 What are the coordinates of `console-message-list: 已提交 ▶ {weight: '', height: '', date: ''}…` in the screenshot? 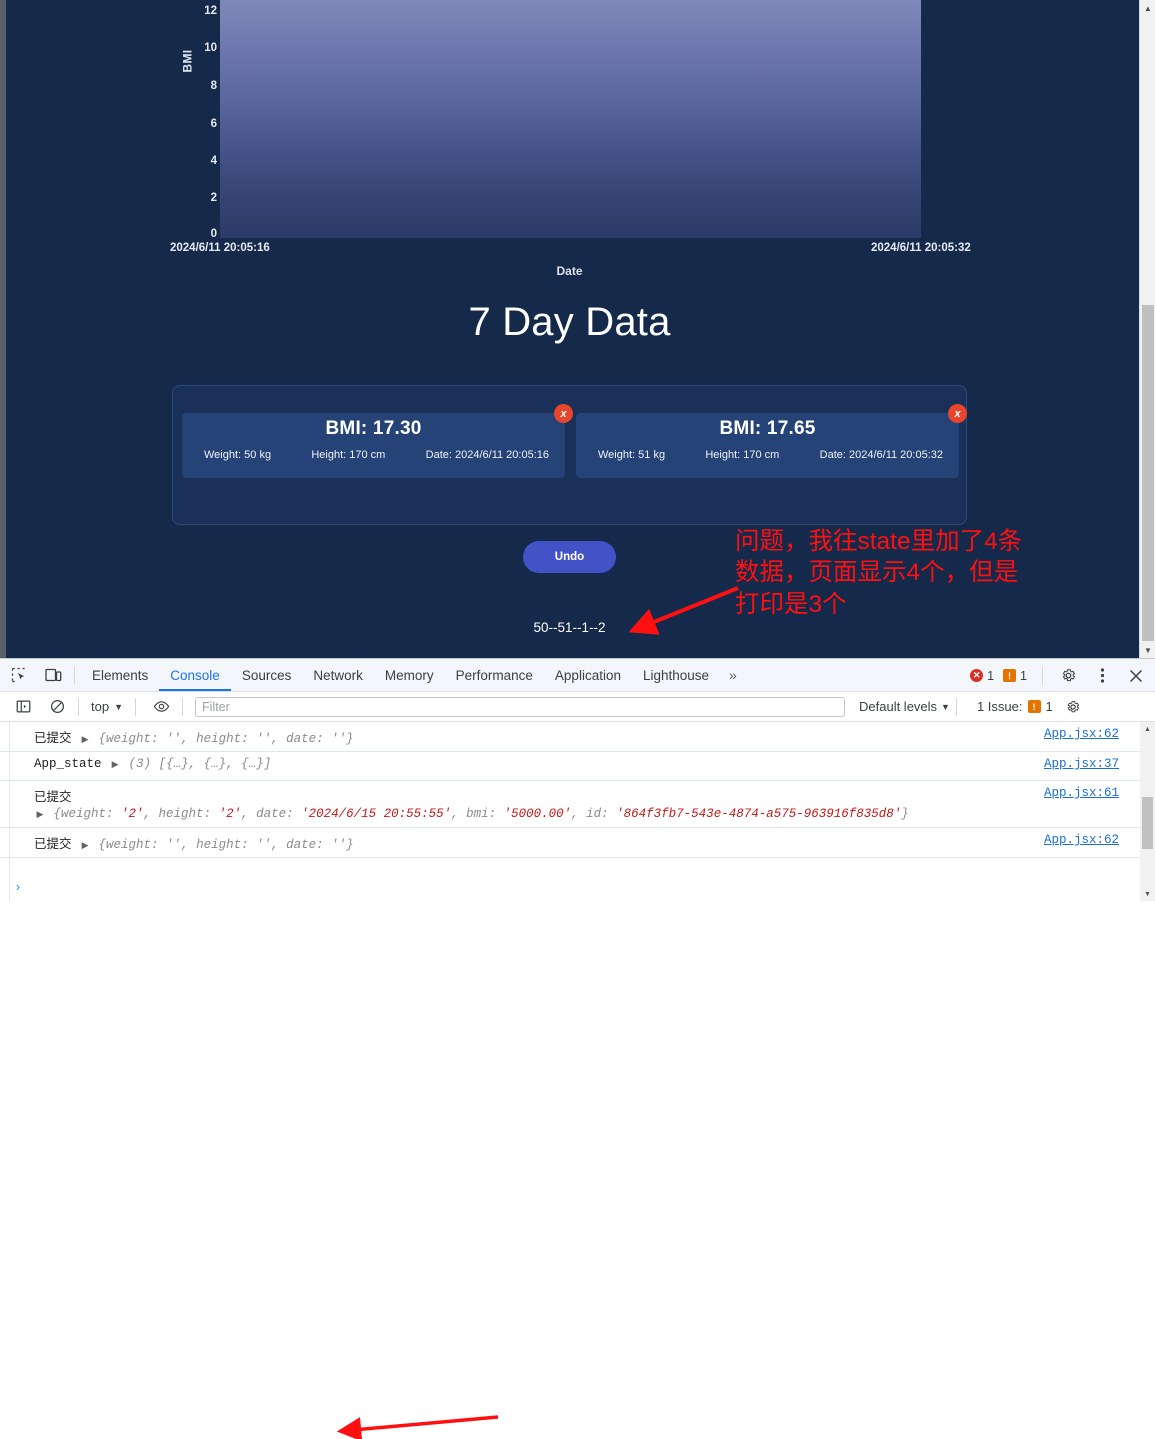 It's located at (577, 811).